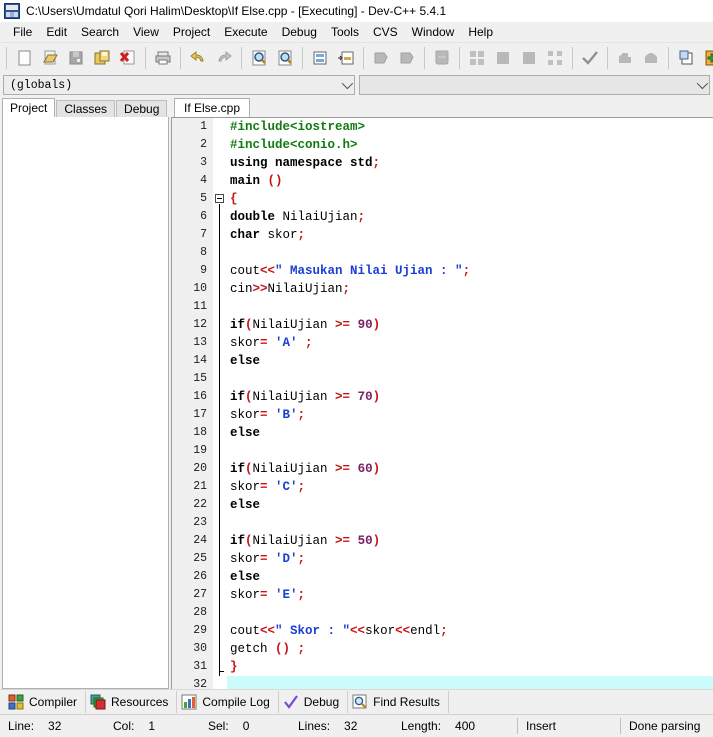 The width and height of the screenshot is (713, 737). What do you see at coordinates (24, 58) in the screenshot?
I see `new-file-icon` at bounding box center [24, 58].